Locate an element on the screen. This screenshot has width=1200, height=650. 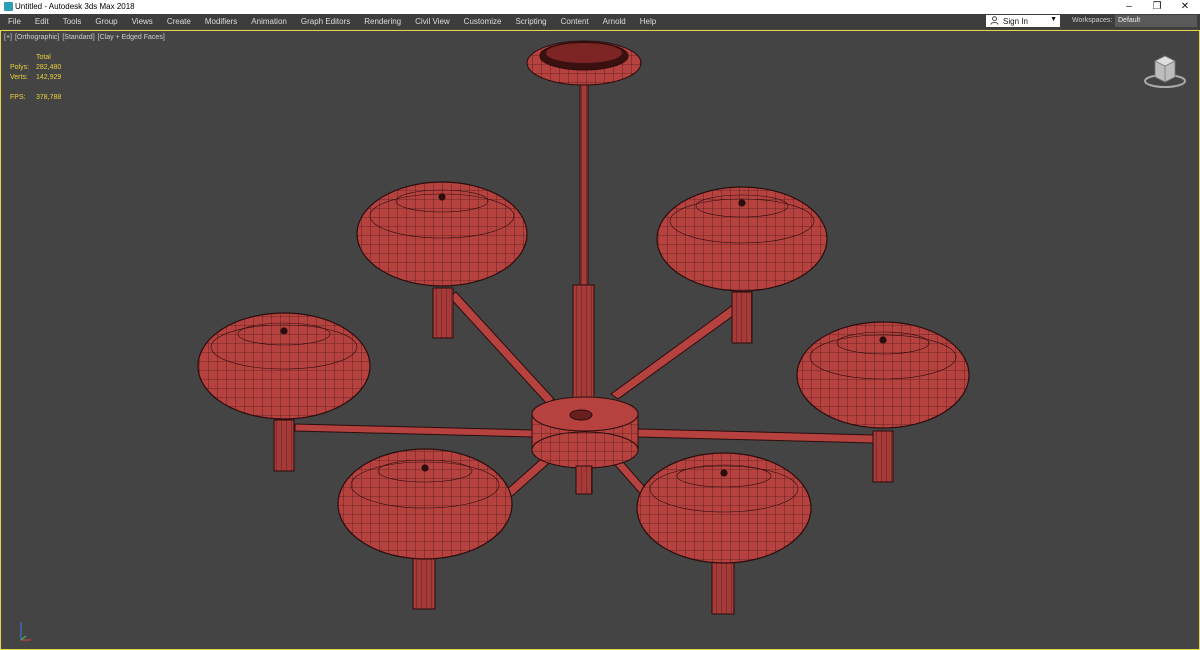
menu-scripting: Scripting is located at coordinates (530, 21).